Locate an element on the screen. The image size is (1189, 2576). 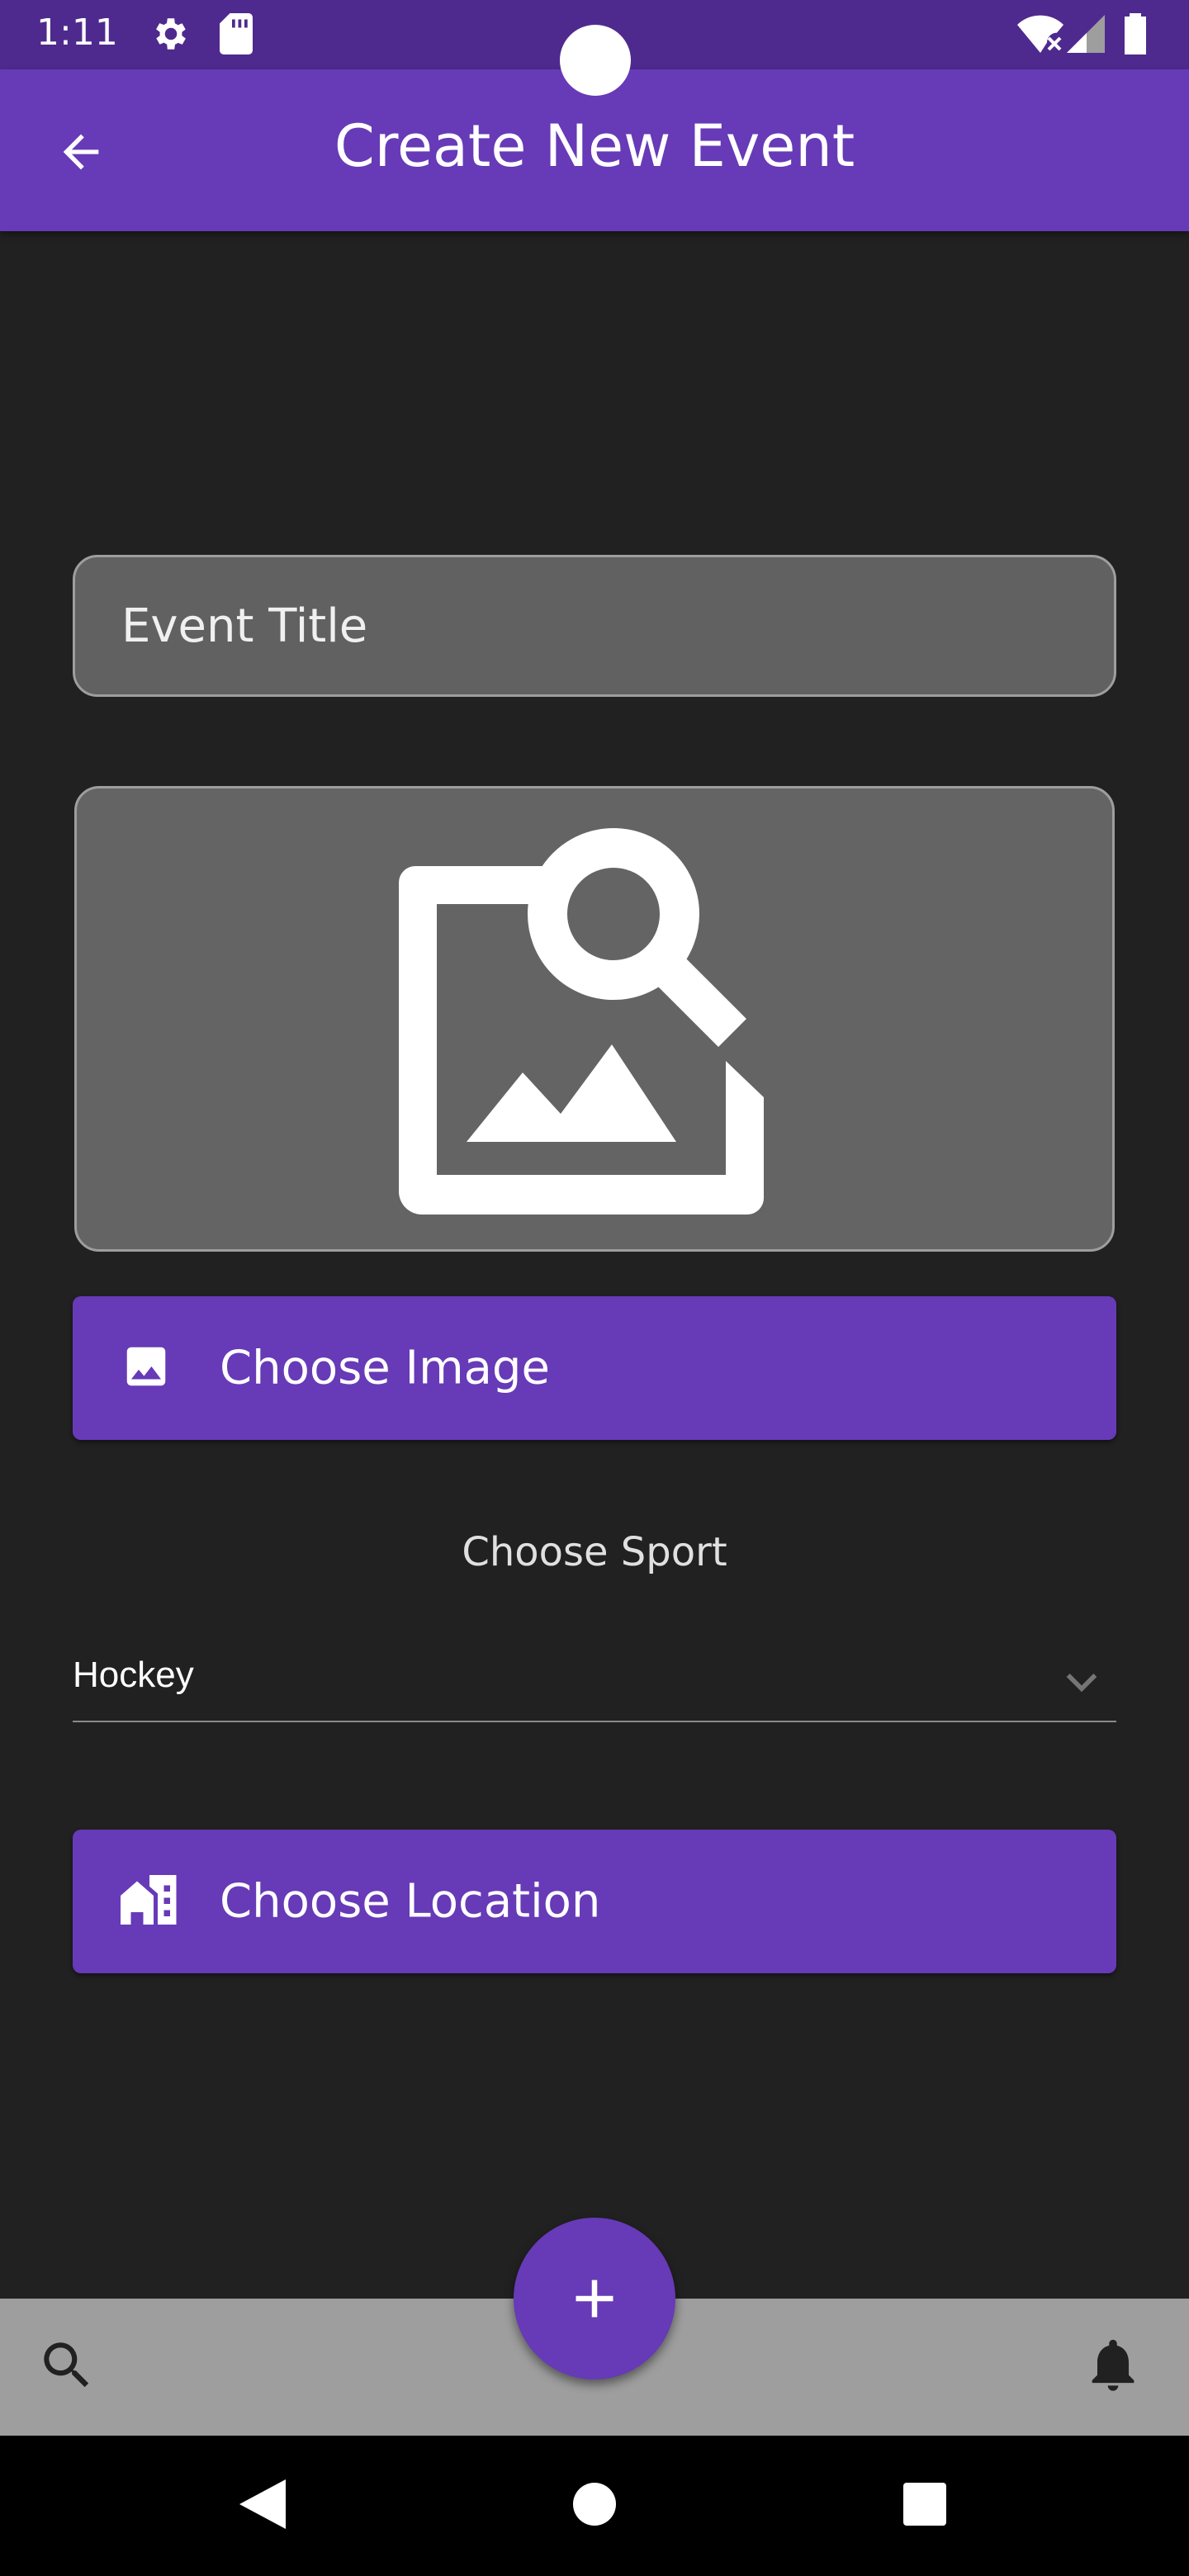
sport-dropdown: Hockey is located at coordinates (594, 1678).